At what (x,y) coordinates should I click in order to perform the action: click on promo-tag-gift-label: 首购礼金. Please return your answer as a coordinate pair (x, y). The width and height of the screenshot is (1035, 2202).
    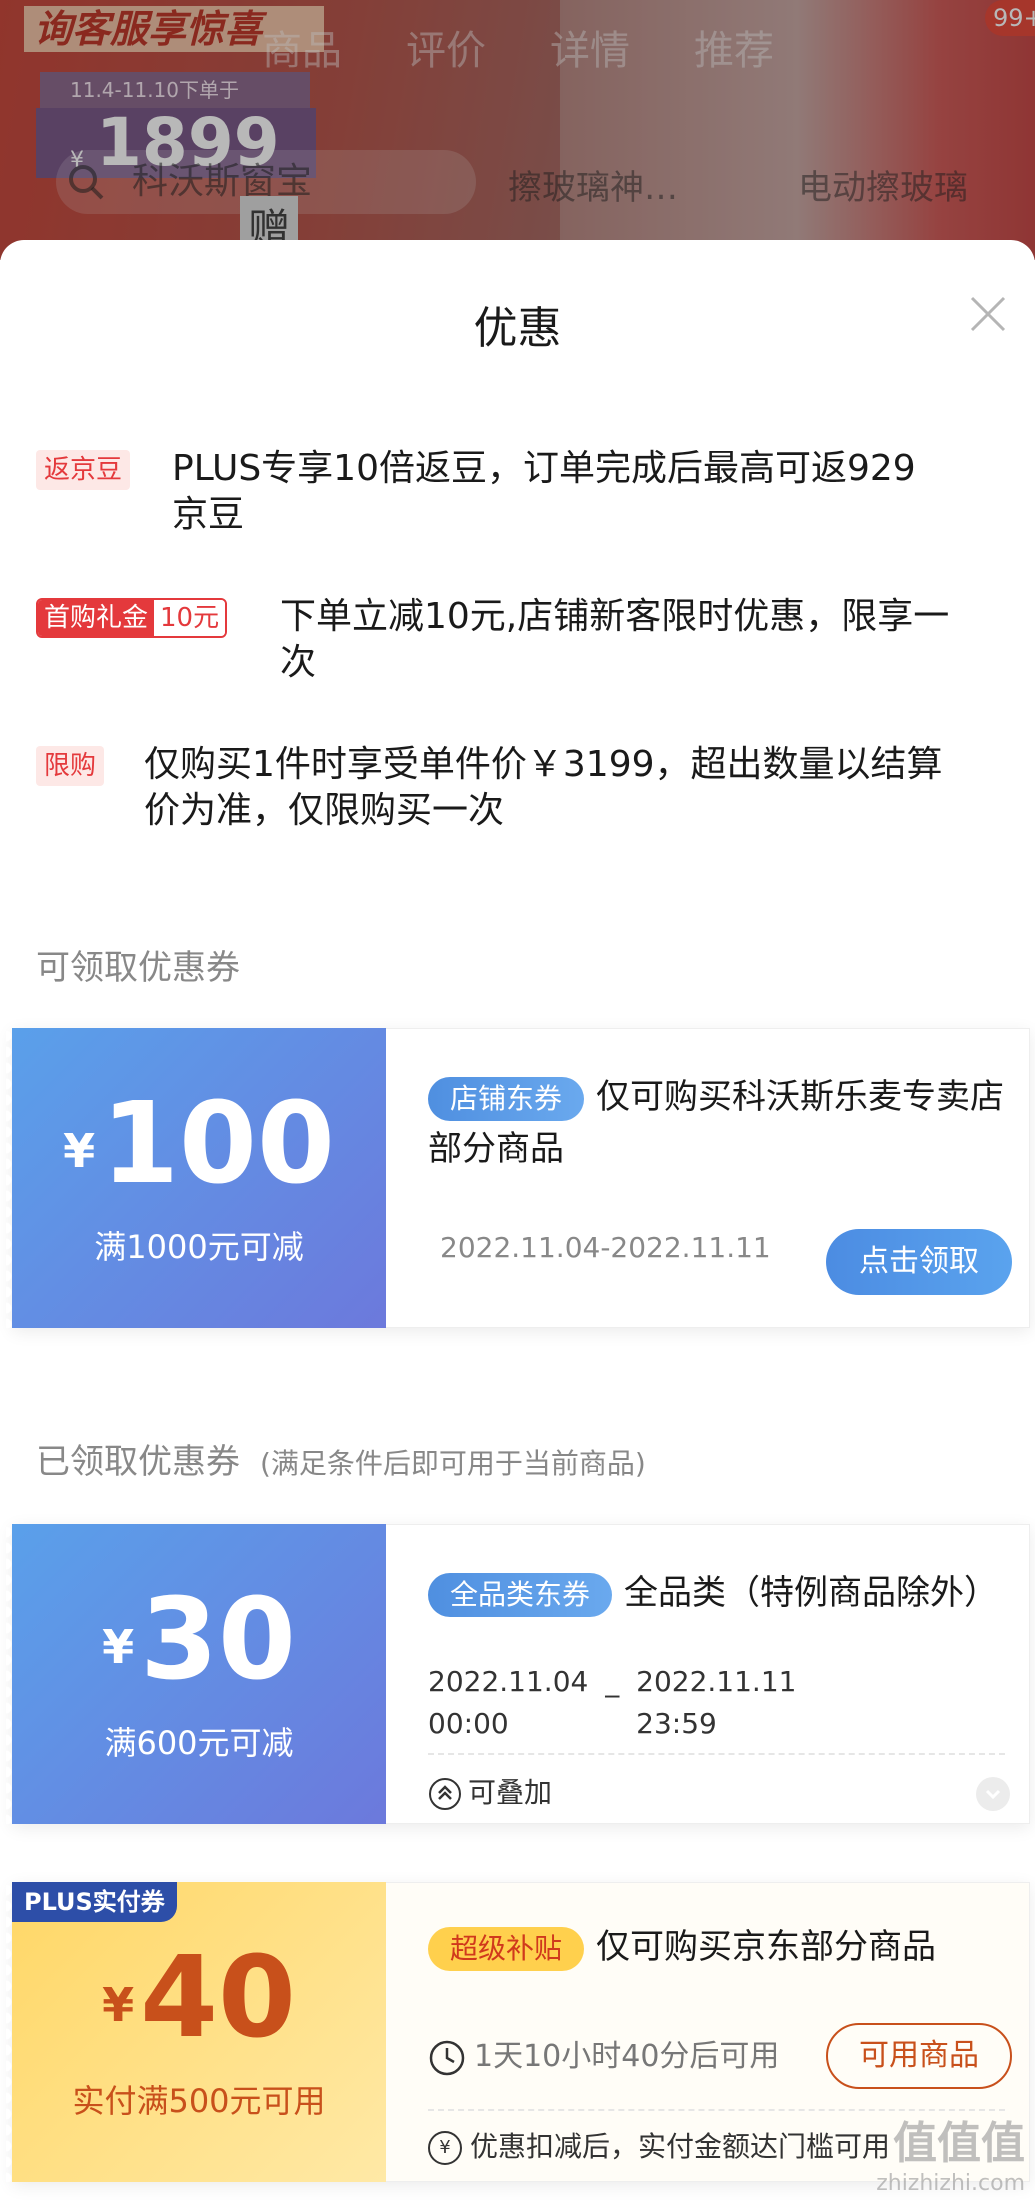
    Looking at the image, I should click on (96, 618).